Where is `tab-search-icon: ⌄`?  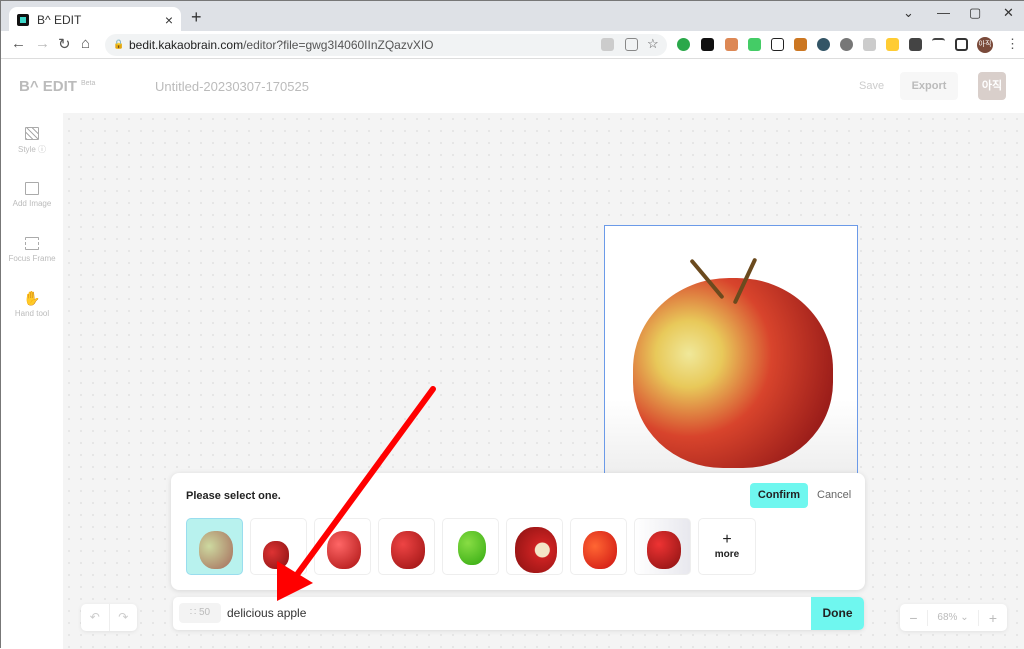 tab-search-icon: ⌄ is located at coordinates (908, 13).